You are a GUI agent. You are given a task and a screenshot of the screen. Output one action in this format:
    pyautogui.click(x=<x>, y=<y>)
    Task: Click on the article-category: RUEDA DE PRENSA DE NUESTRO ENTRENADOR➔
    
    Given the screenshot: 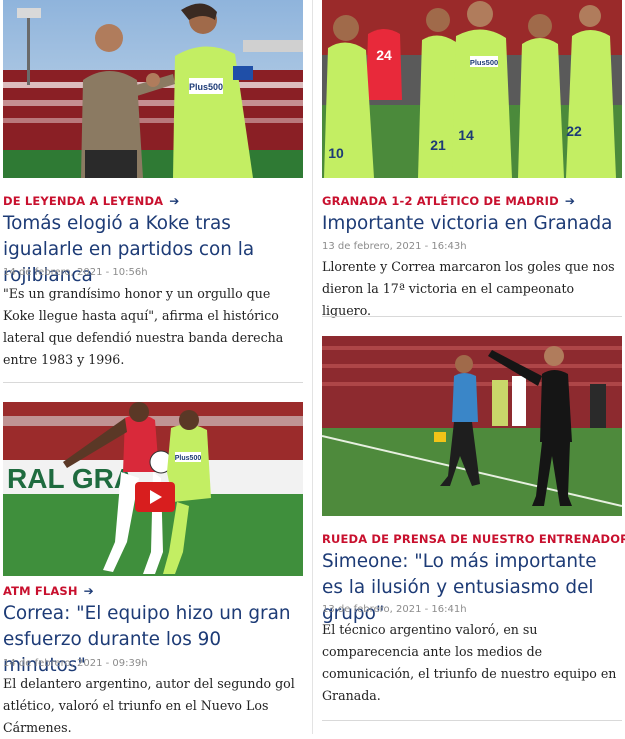 What is the action you would take?
    pyautogui.click(x=473, y=539)
    